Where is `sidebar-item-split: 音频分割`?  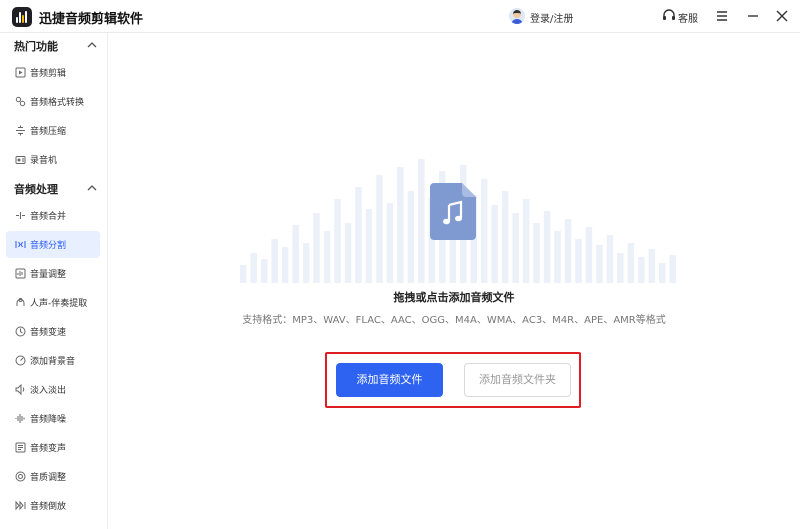
sidebar-item-split: 音频分割 is located at coordinates (53, 244).